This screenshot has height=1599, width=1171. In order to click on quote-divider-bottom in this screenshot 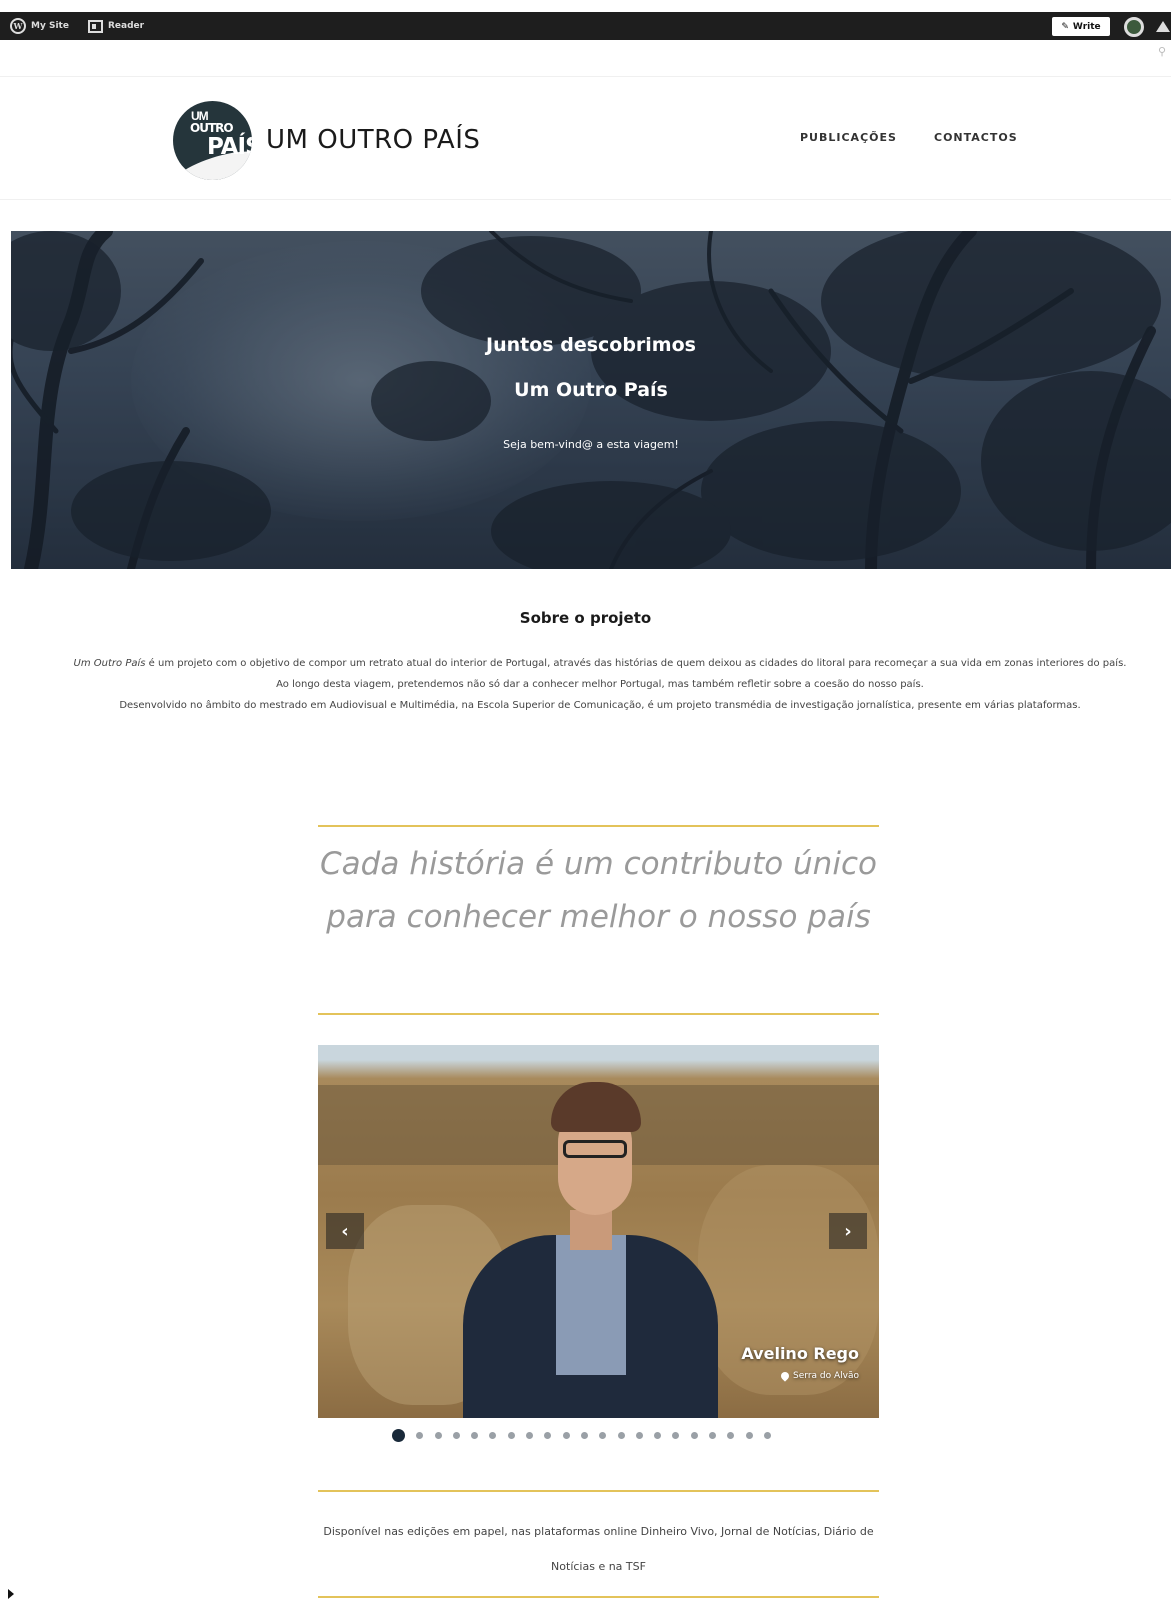, I will do `click(598, 1014)`.